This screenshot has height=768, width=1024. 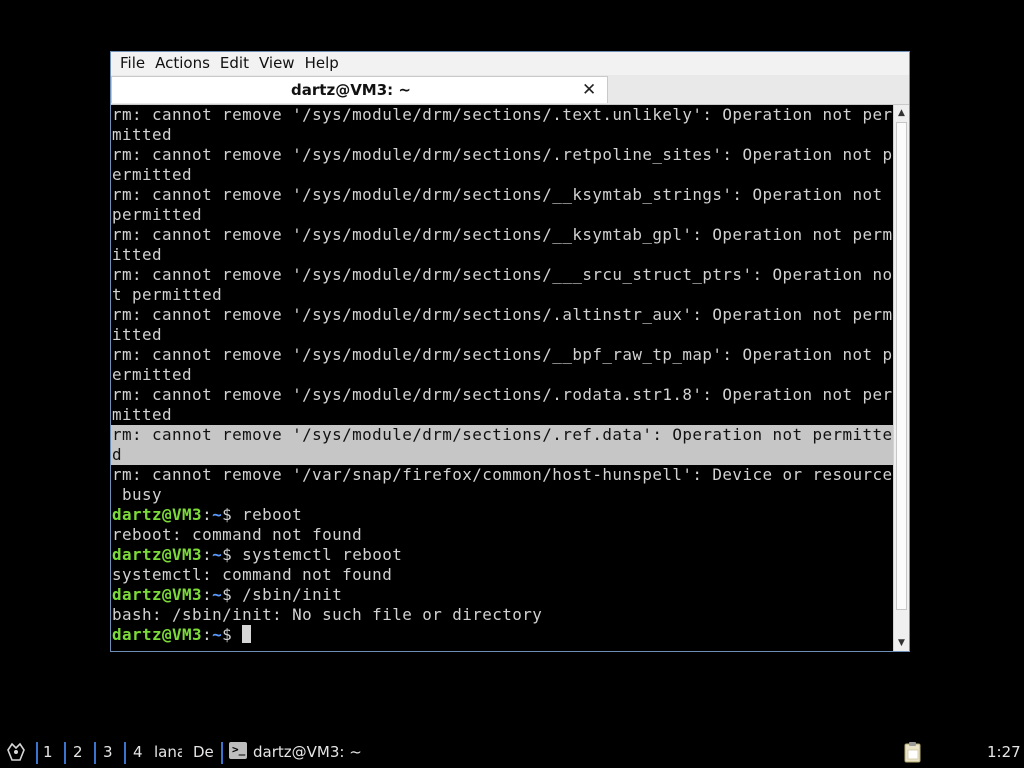 I want to click on command-text: reboot, so click(x=272, y=514).